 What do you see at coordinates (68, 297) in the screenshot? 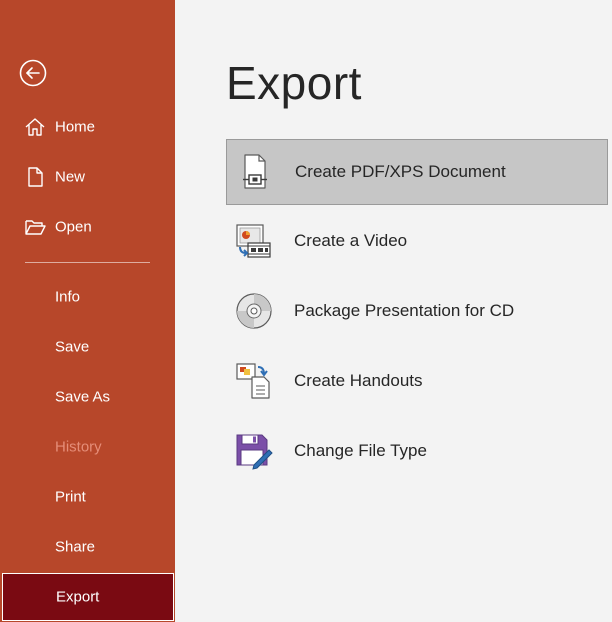
I see `sidebar-item-label: Info` at bounding box center [68, 297].